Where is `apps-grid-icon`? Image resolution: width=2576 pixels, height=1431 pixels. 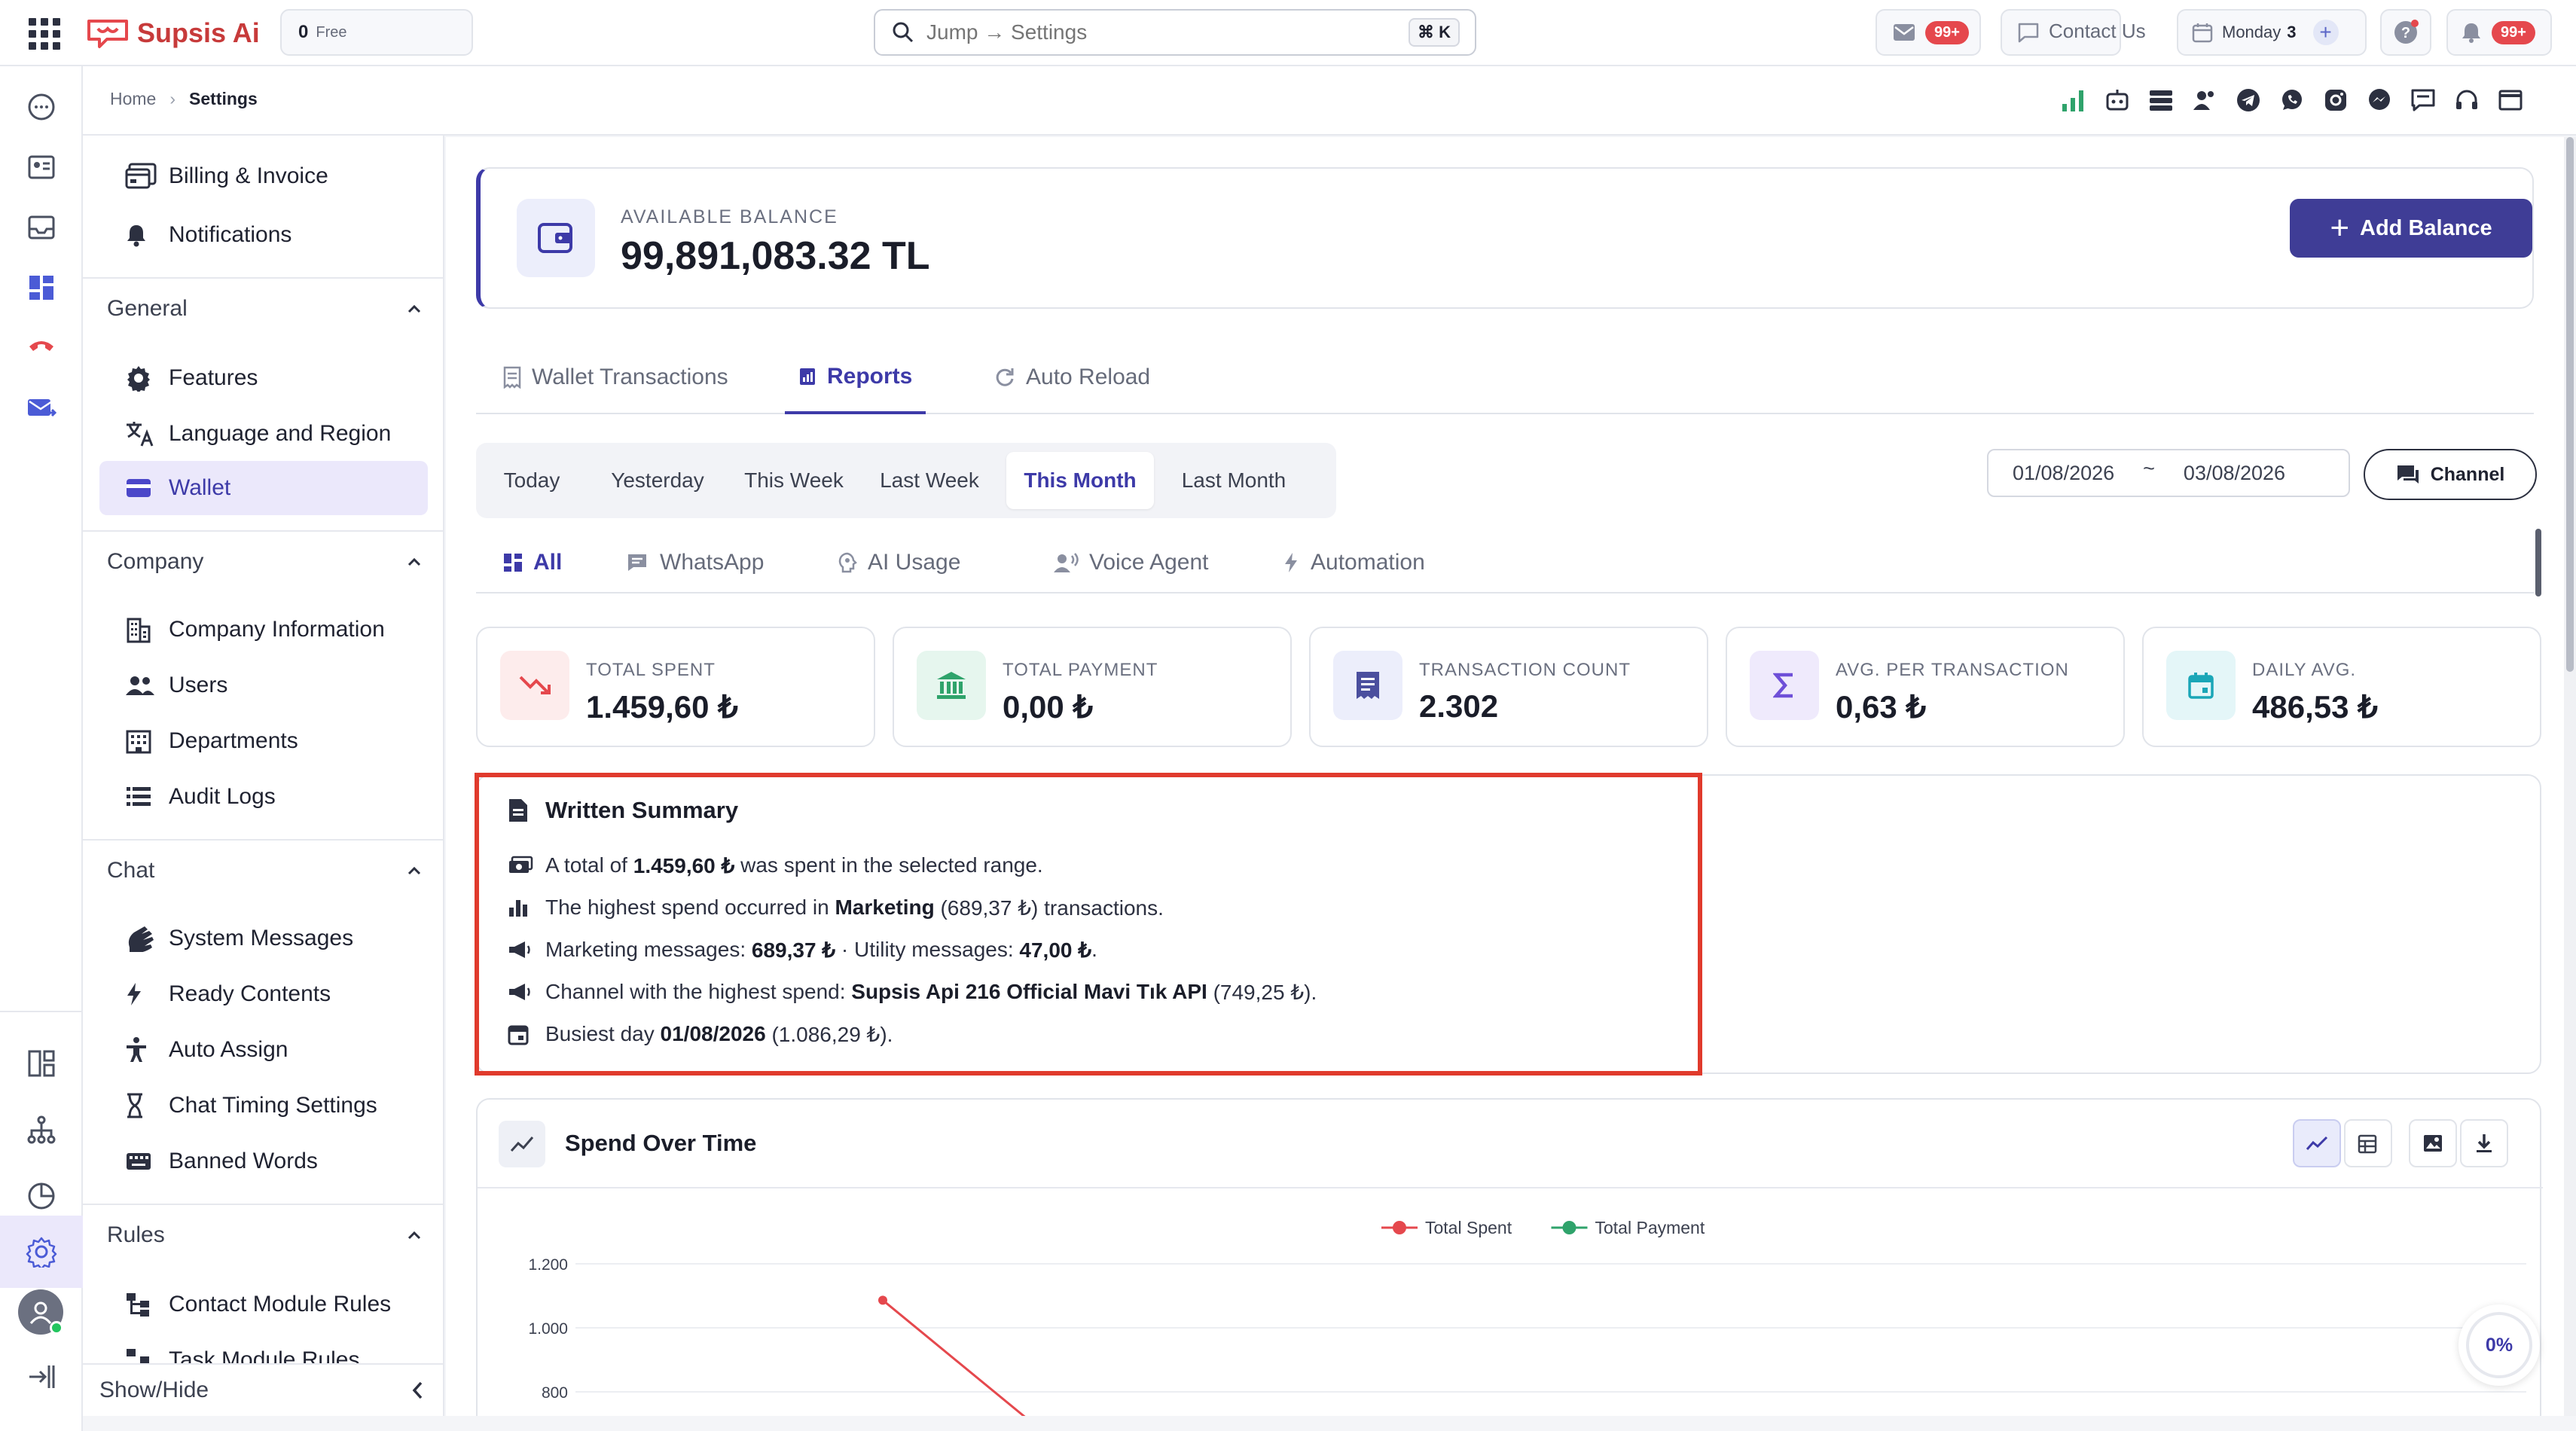
apps-grid-icon is located at coordinates (45, 34).